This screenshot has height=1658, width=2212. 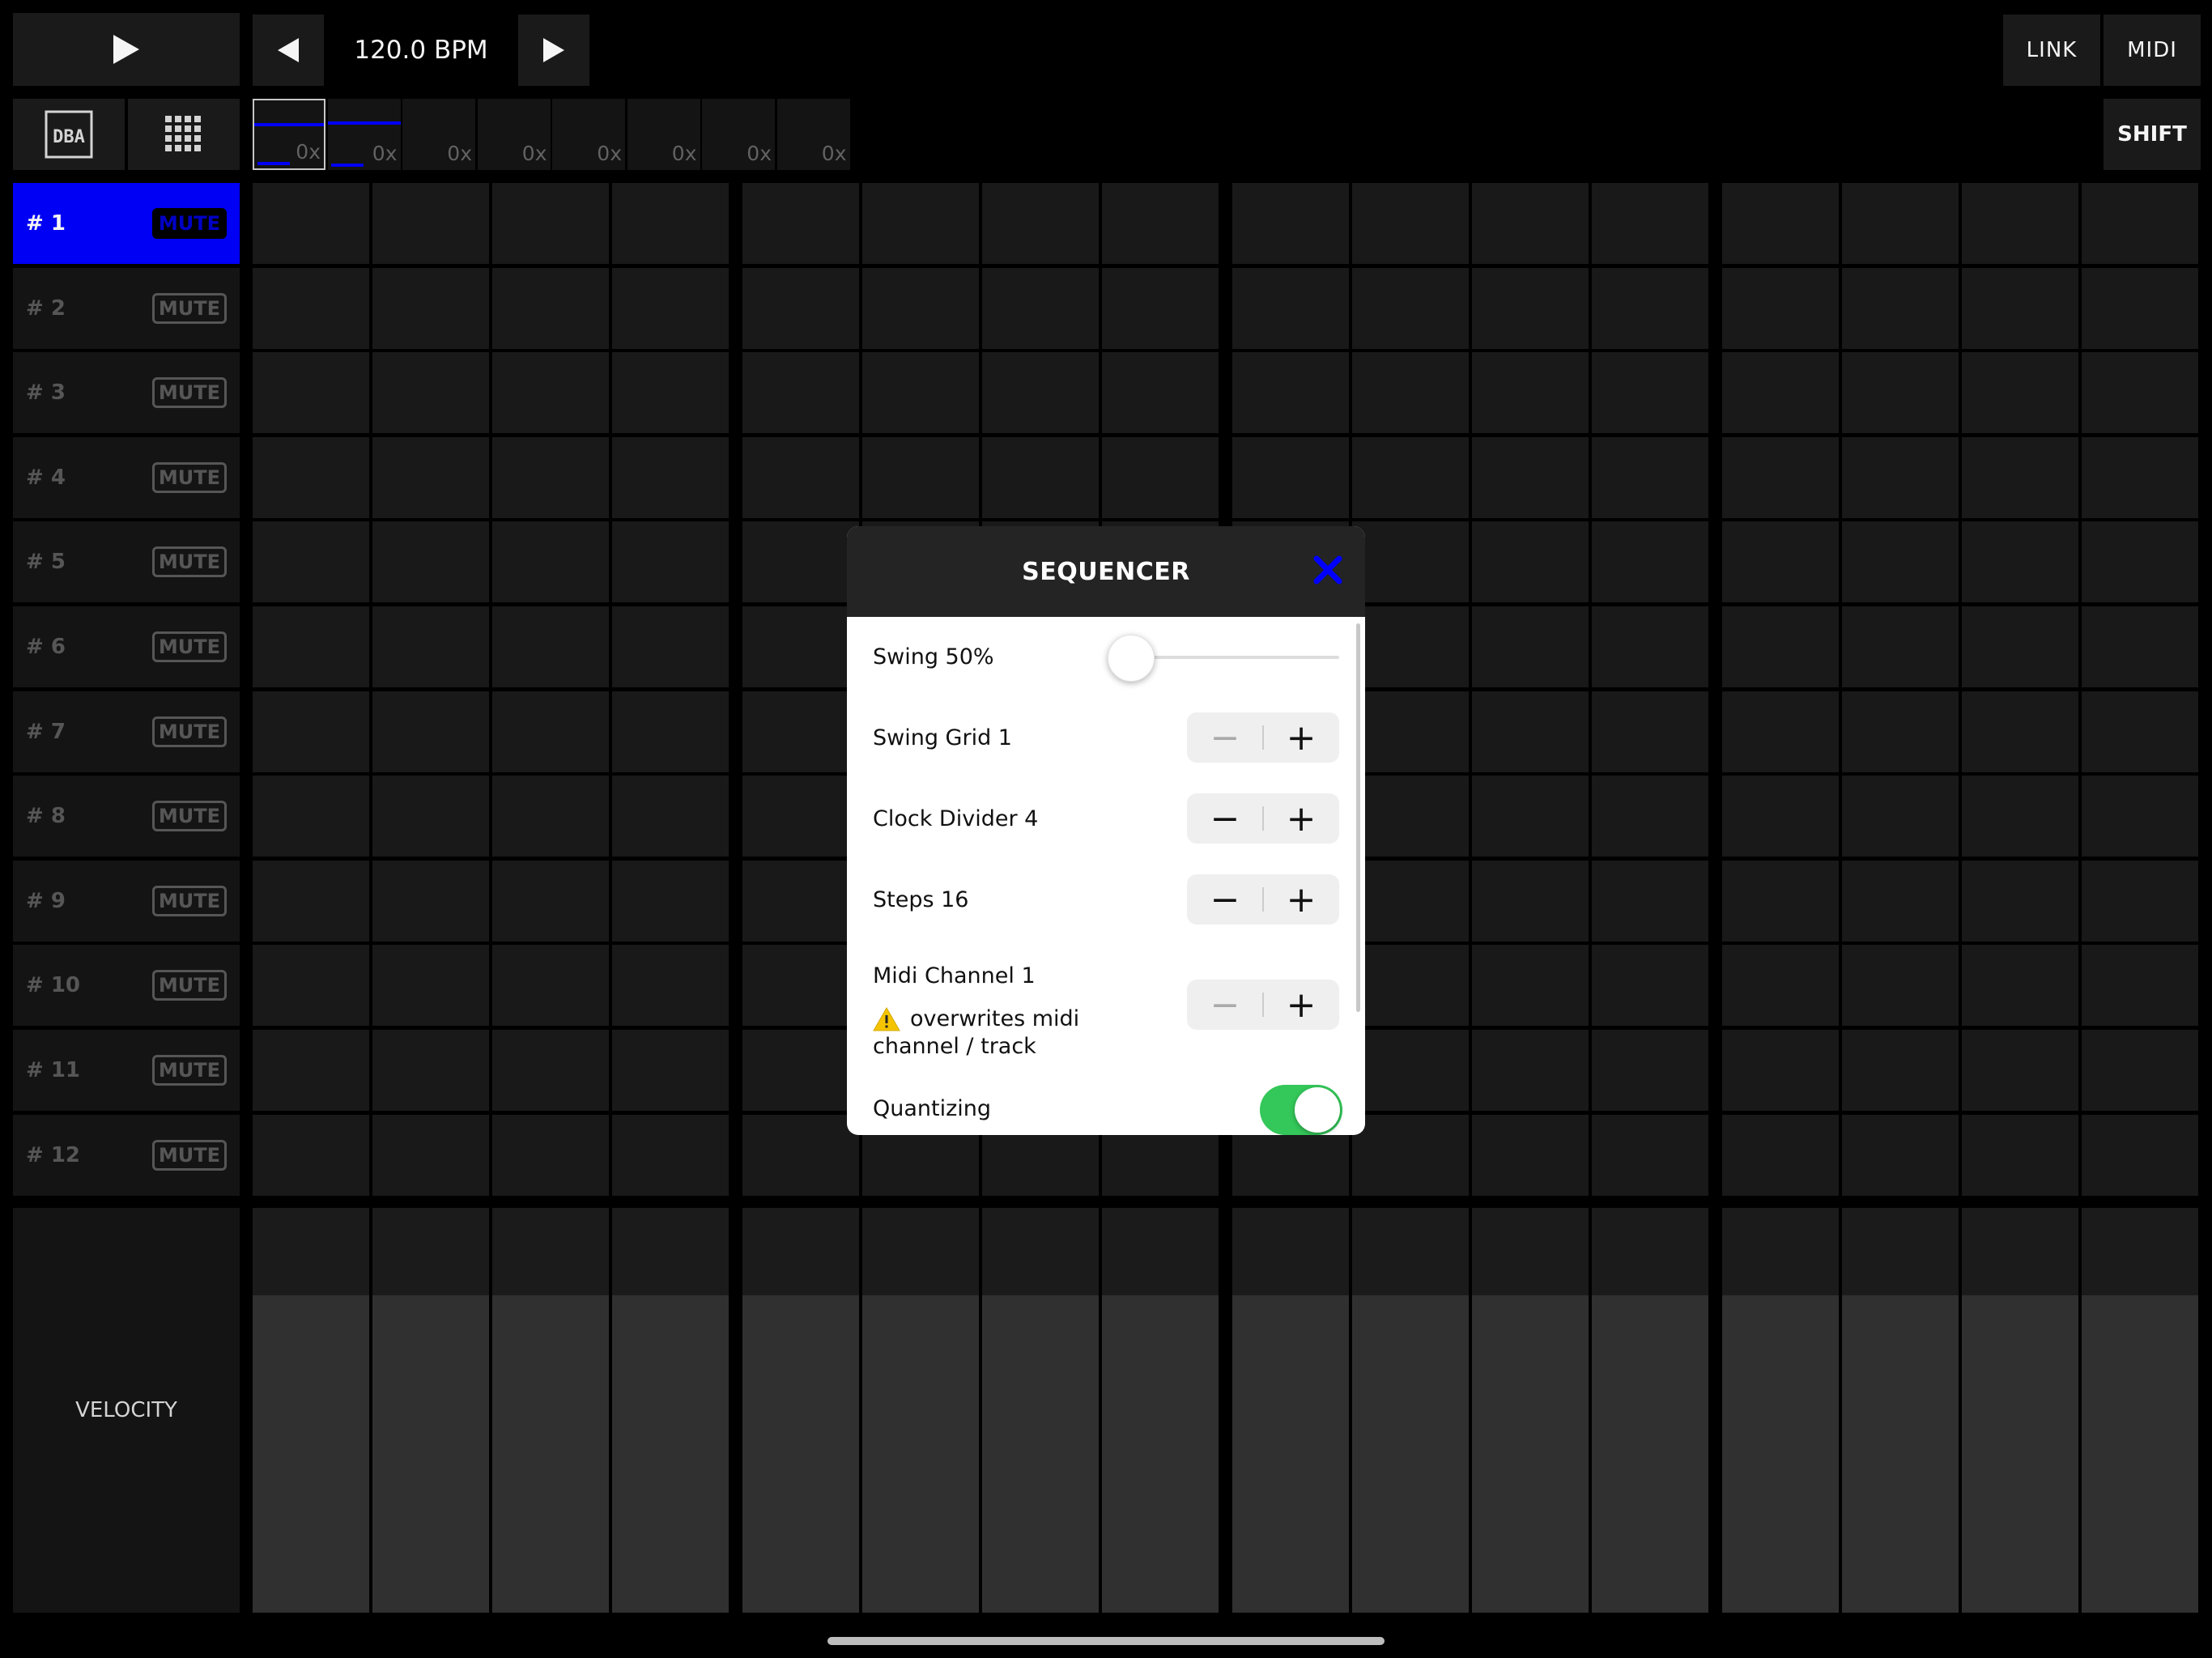 What do you see at coordinates (954, 975) in the screenshot?
I see `midi-channel-label: Midi Channel 1` at bounding box center [954, 975].